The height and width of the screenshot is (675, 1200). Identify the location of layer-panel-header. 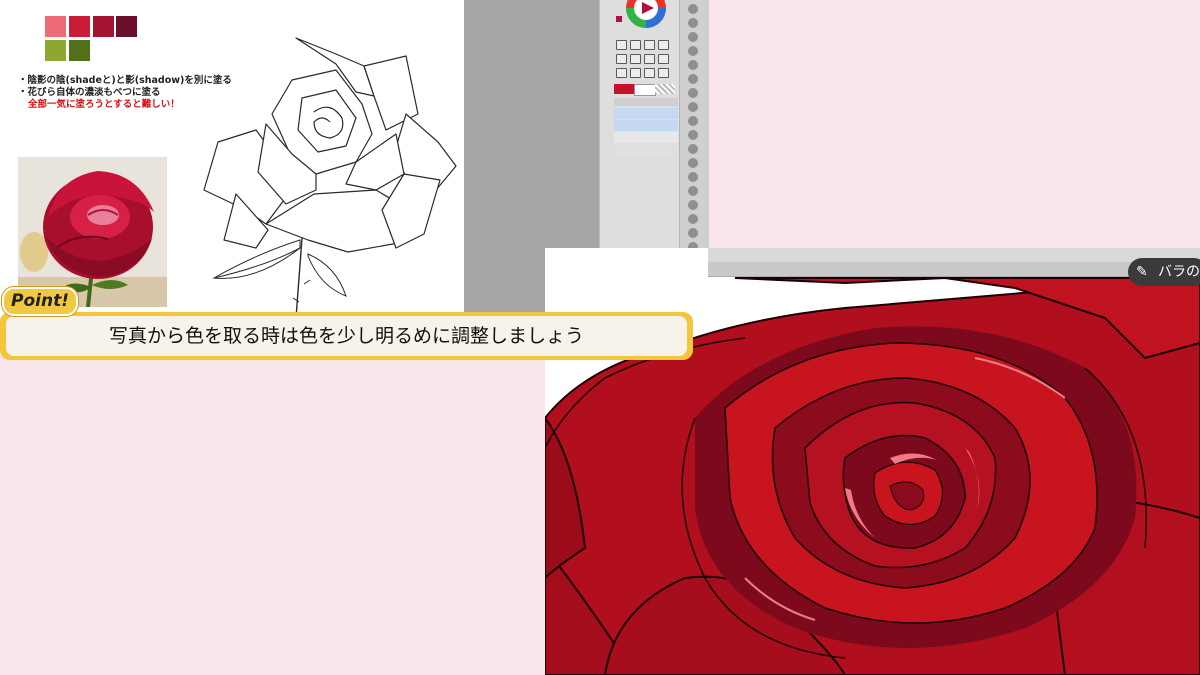
(646, 102).